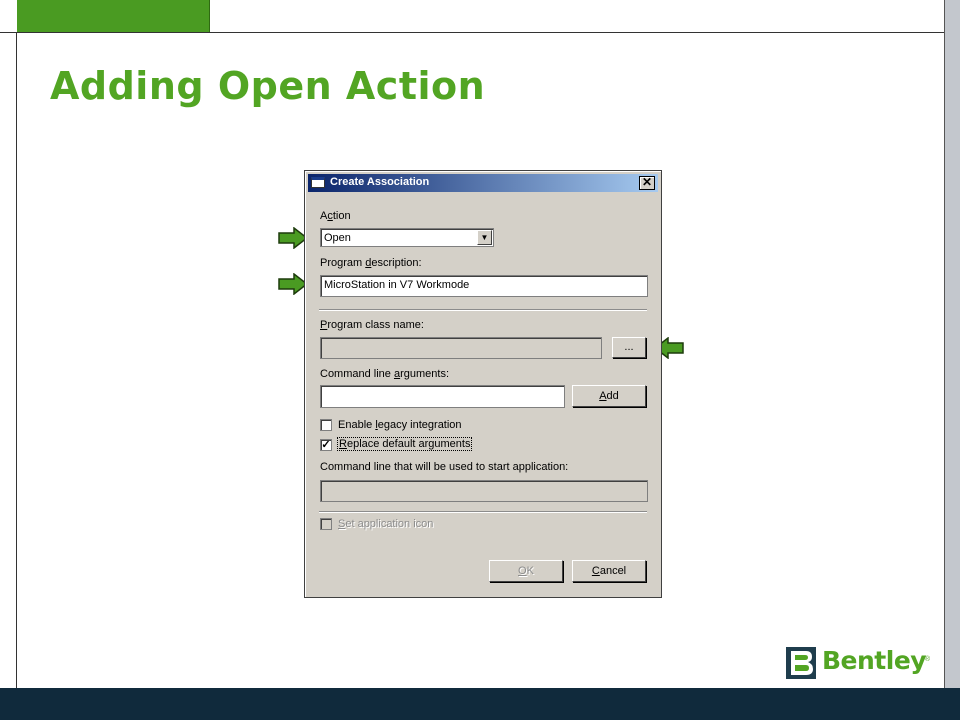  What do you see at coordinates (952, 344) in the screenshot?
I see `right-side-bar` at bounding box center [952, 344].